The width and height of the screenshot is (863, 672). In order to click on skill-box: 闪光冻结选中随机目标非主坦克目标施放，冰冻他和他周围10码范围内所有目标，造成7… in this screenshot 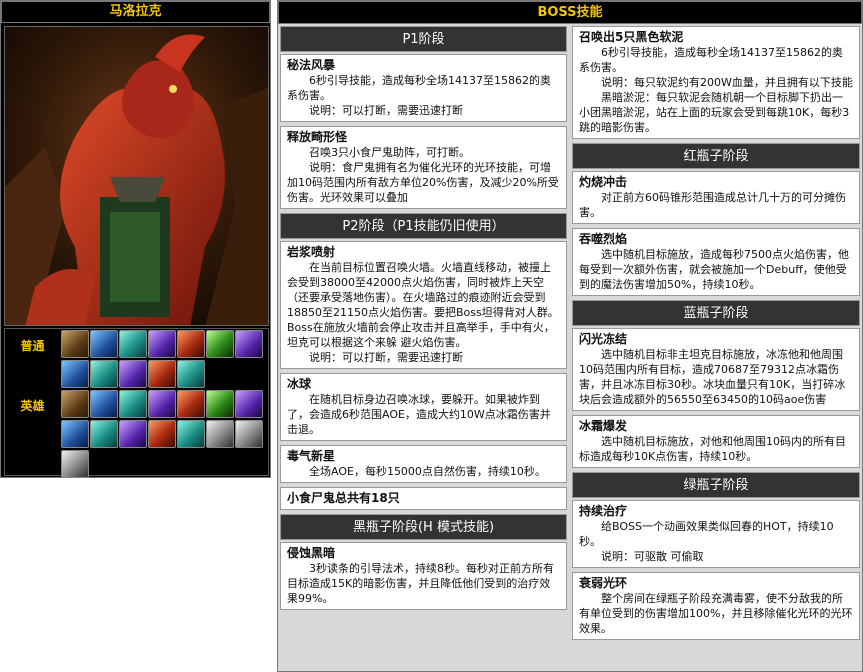, I will do `click(716, 369)`.